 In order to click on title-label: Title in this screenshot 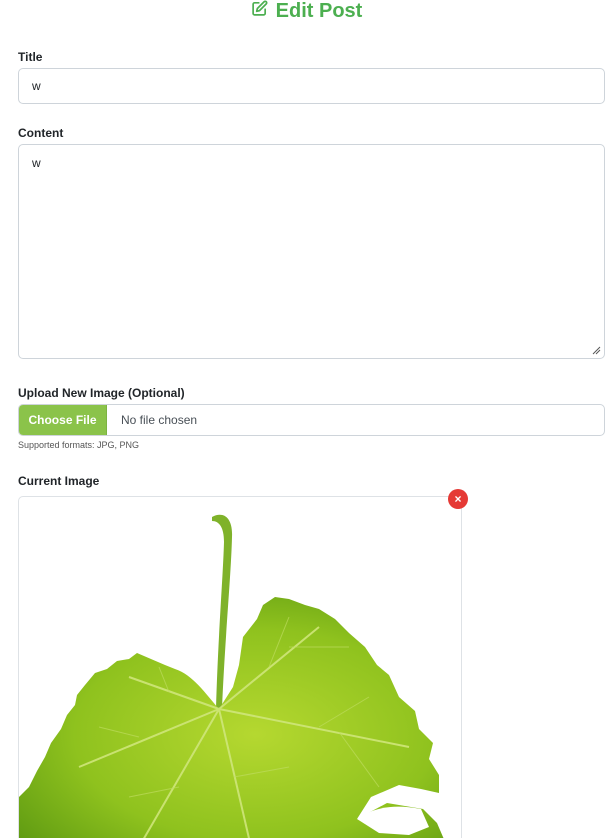, I will do `click(30, 57)`.